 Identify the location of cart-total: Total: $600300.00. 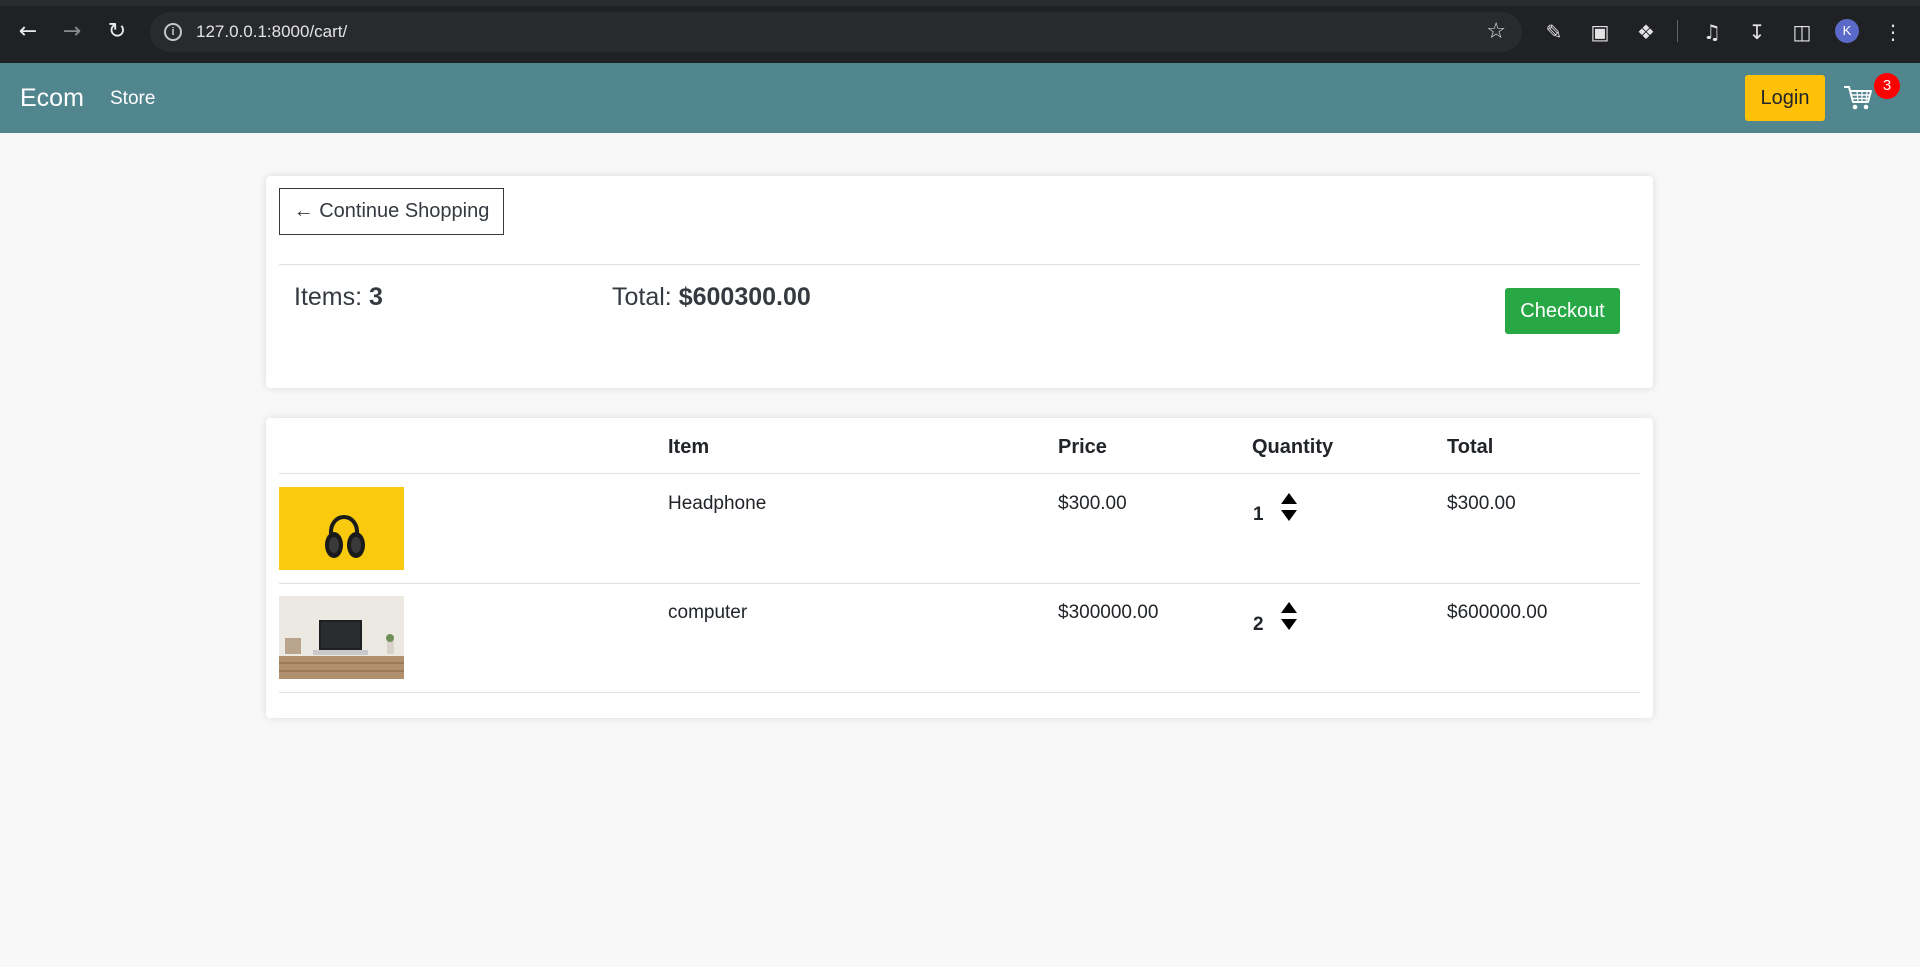
(711, 297).